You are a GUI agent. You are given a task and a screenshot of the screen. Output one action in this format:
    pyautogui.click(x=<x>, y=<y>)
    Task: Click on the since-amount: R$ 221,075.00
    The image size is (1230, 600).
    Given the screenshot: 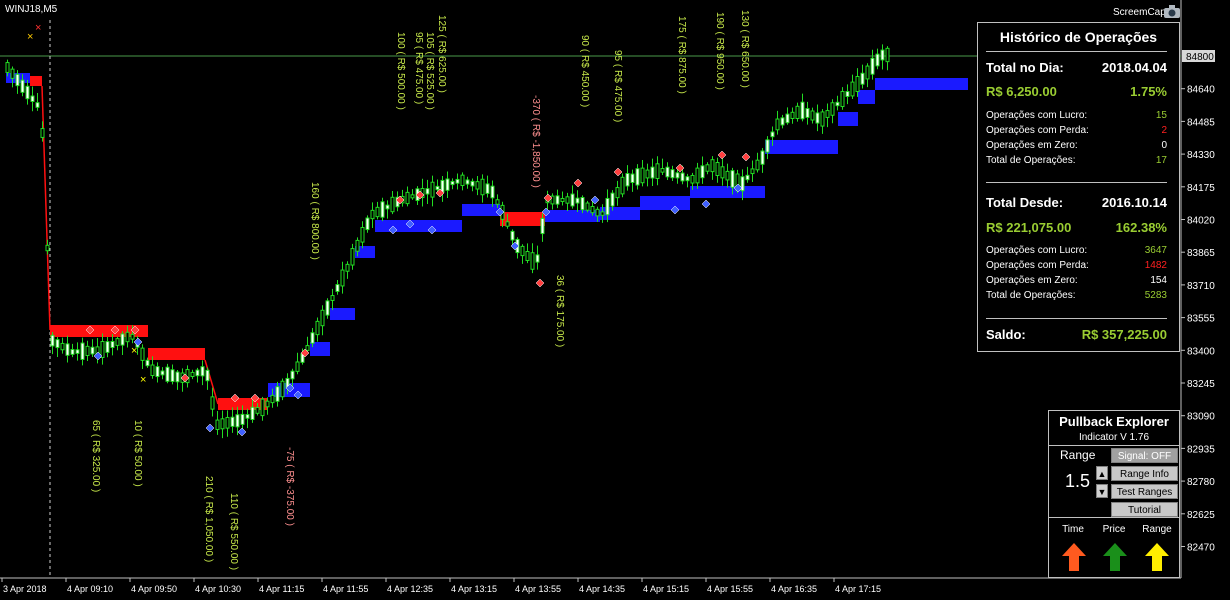 What is the action you would take?
    pyautogui.click(x=1029, y=227)
    